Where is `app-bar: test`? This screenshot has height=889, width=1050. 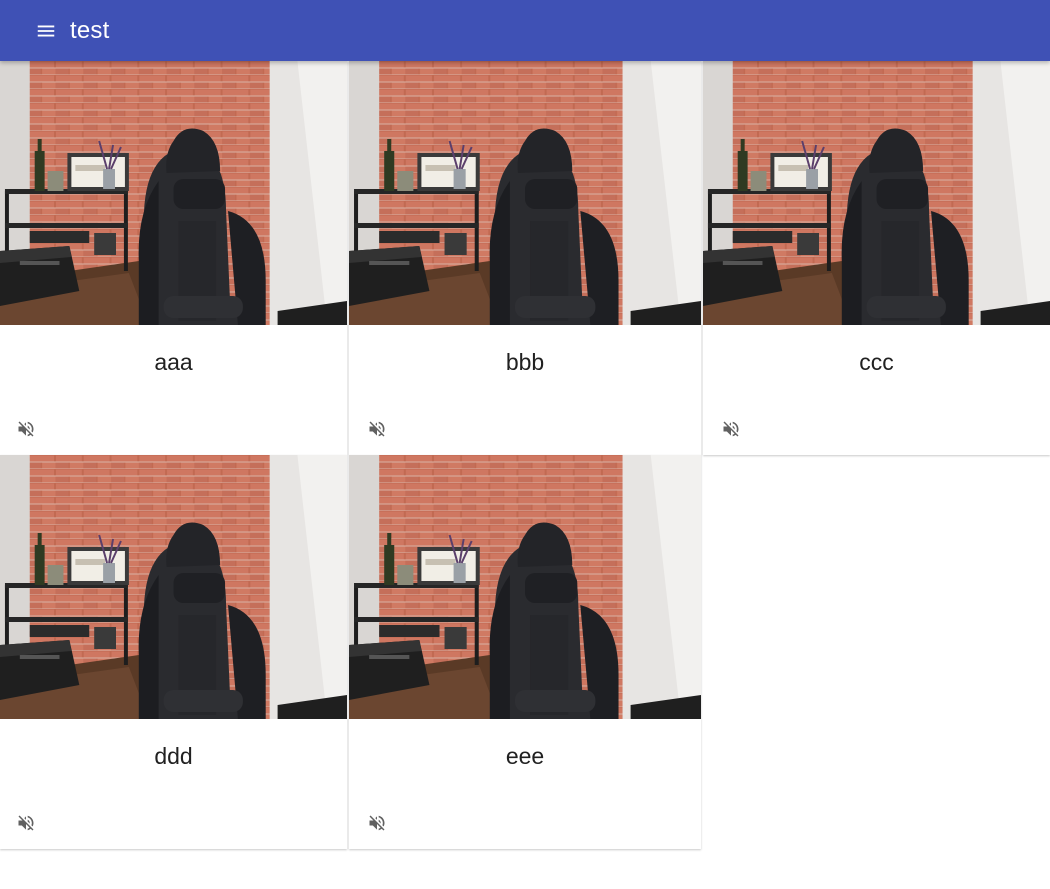
app-bar: test is located at coordinates (525, 30).